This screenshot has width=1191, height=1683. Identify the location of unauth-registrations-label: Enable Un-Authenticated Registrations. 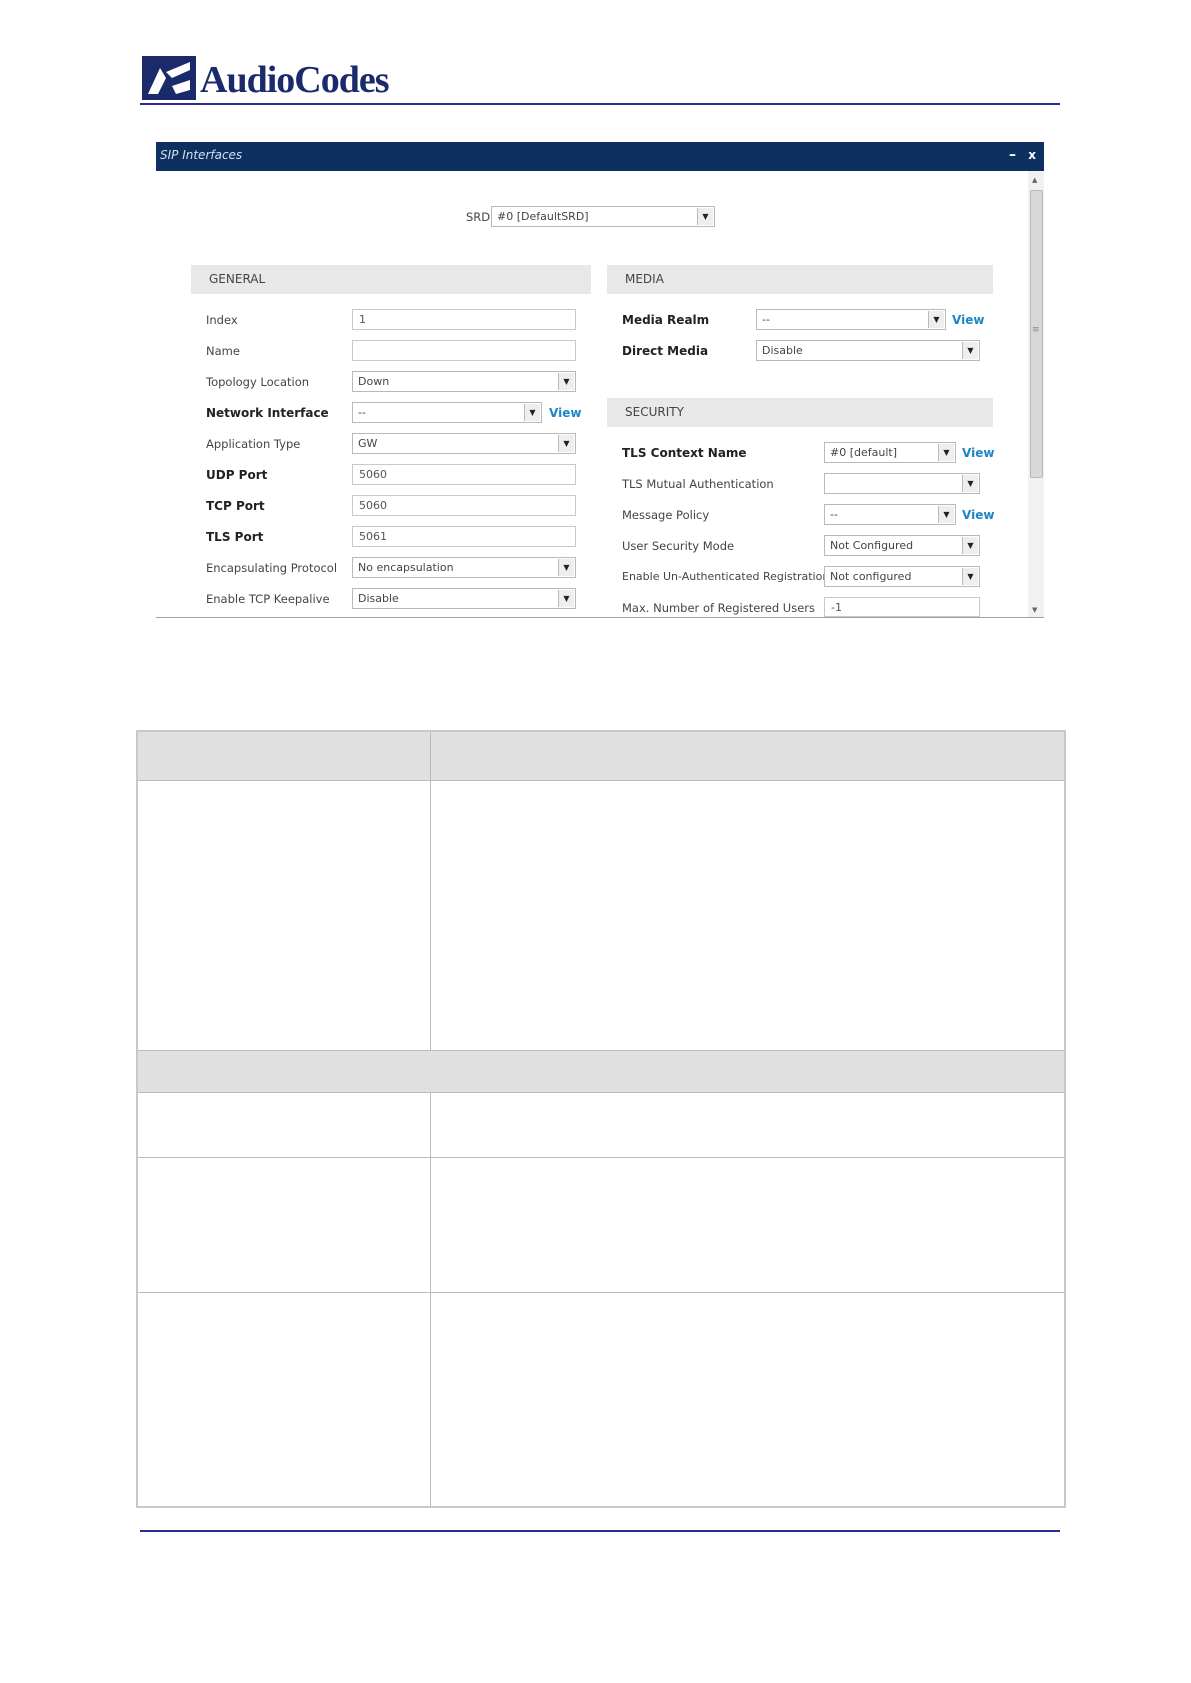
(729, 576).